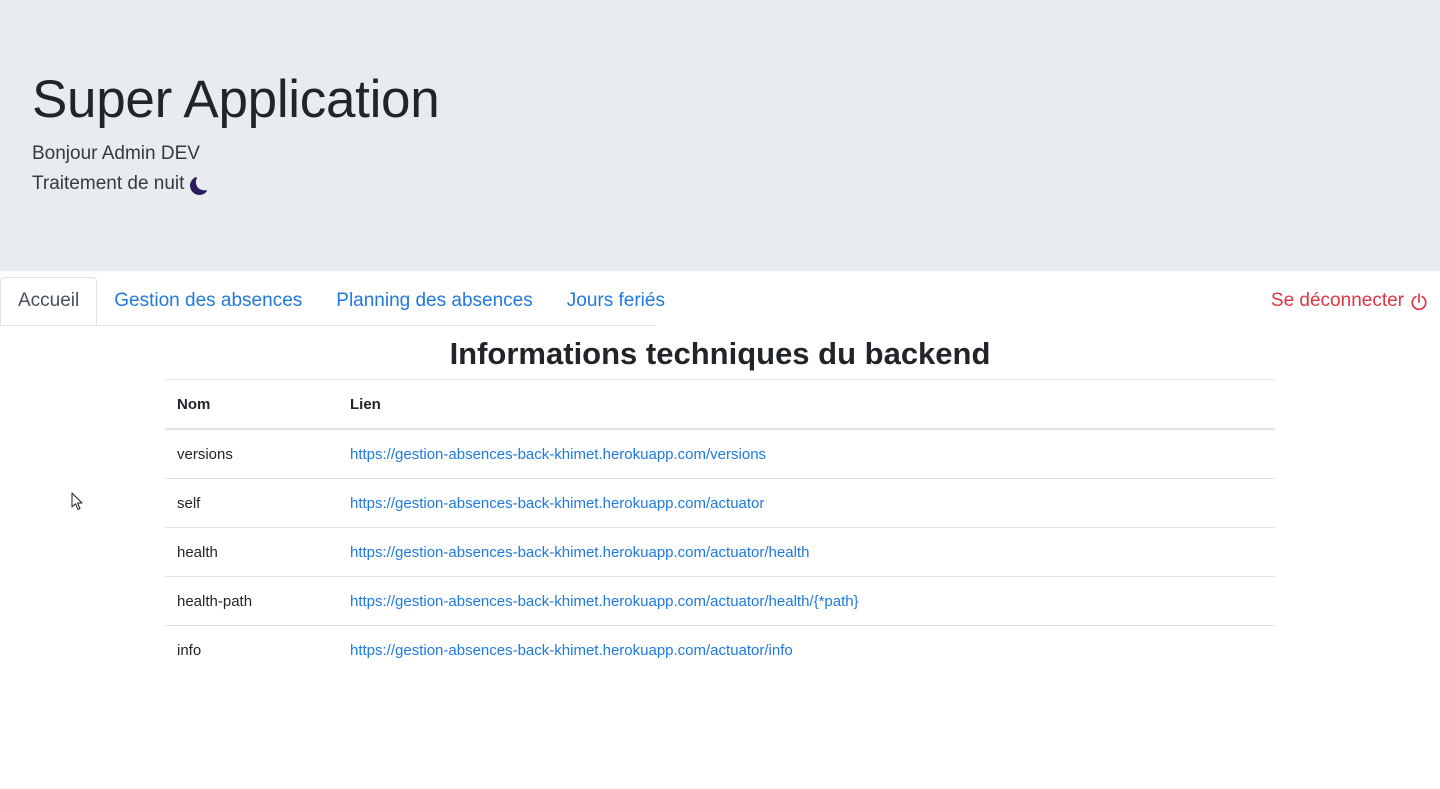 This screenshot has height=789, width=1440. I want to click on row-name: health-path, so click(251, 601).